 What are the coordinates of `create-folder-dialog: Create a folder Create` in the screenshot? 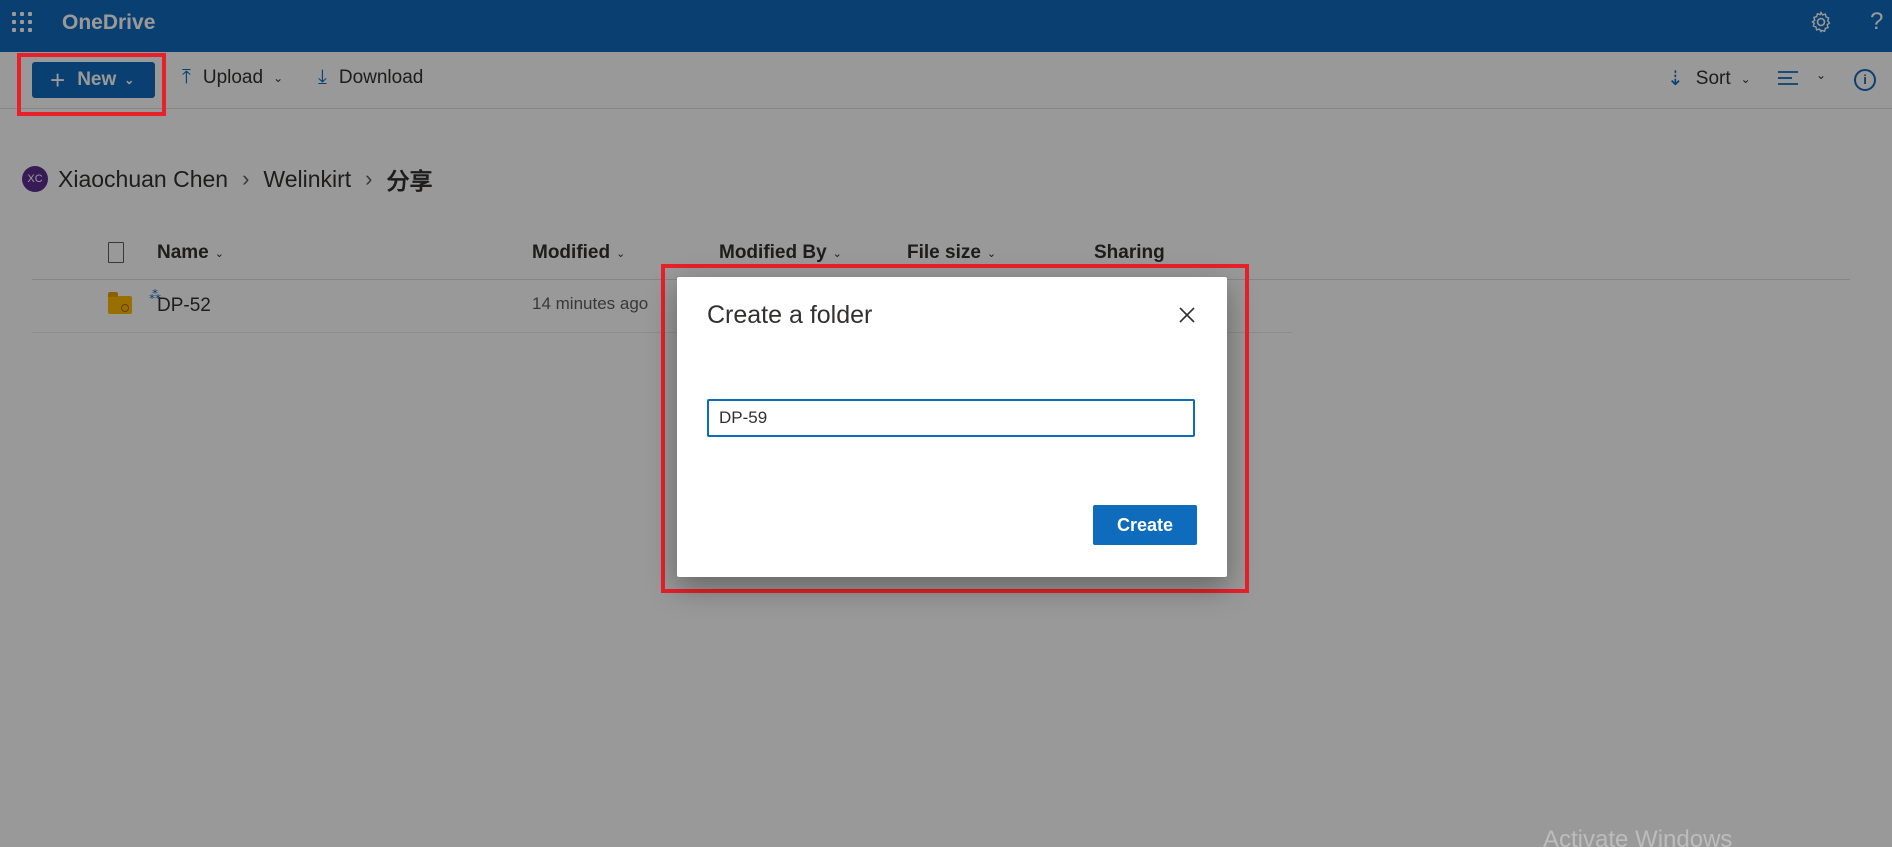 It's located at (952, 427).